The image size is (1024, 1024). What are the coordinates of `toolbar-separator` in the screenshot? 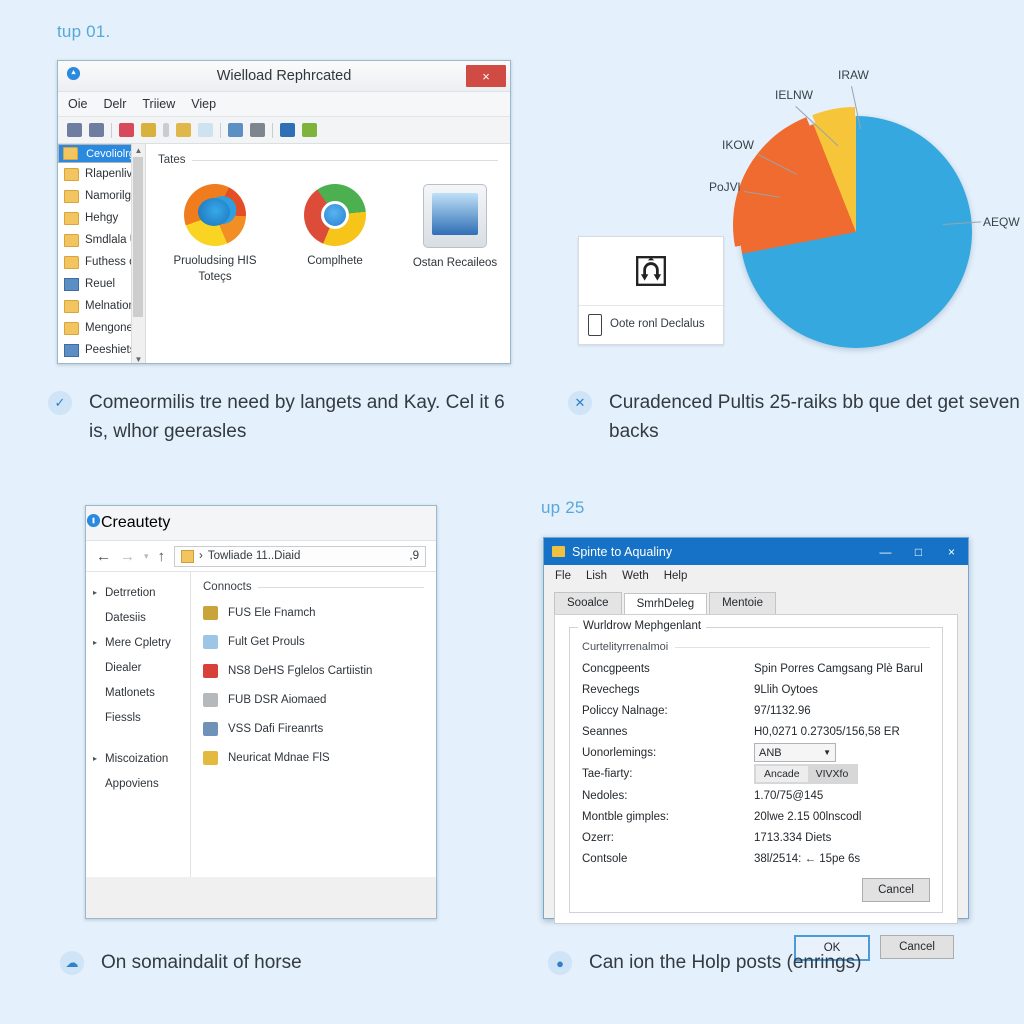 It's located at (272, 130).